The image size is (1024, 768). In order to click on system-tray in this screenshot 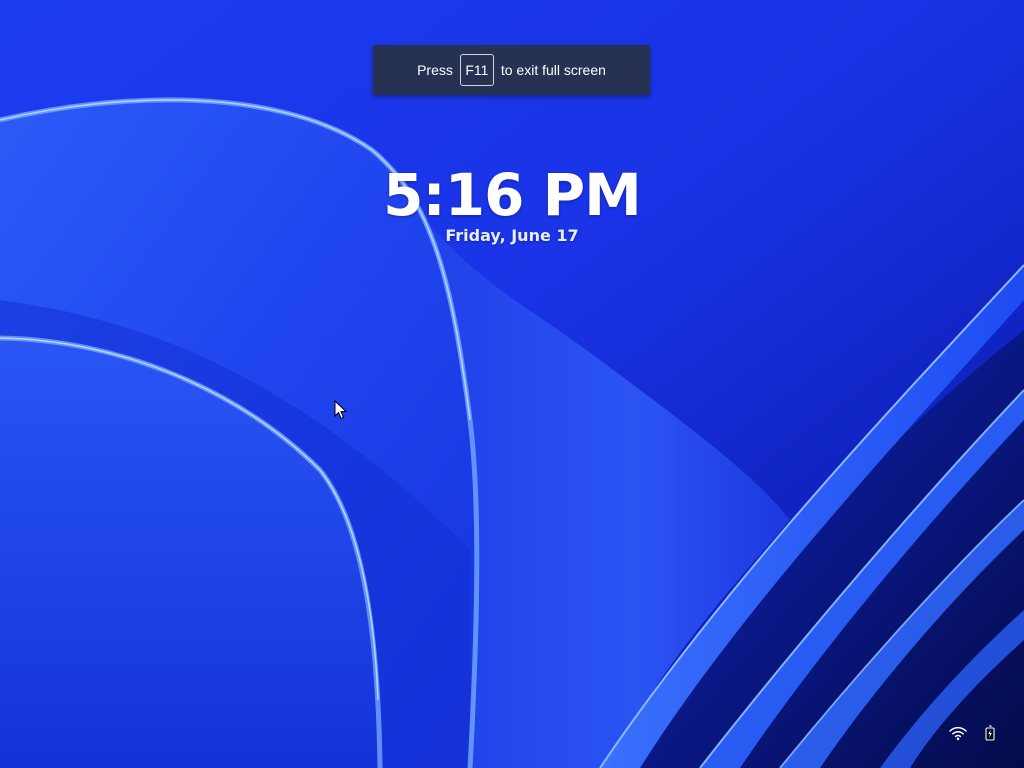, I will do `click(978, 733)`.